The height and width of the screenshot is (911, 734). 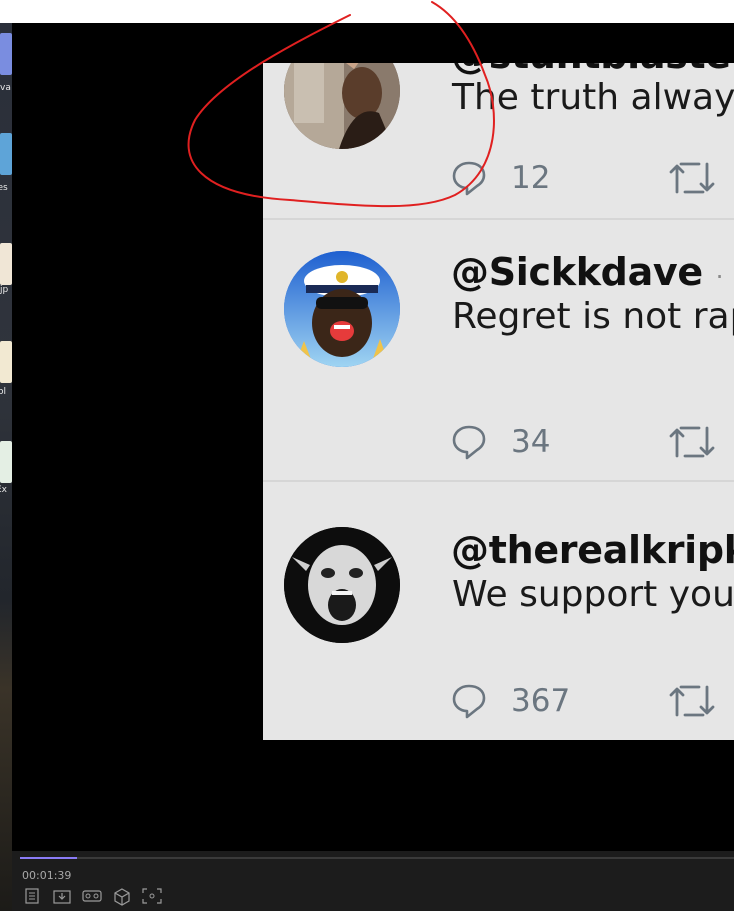 I want to click on desktop-icons-strip: va res jp ol Ex, so click(x=6, y=467).